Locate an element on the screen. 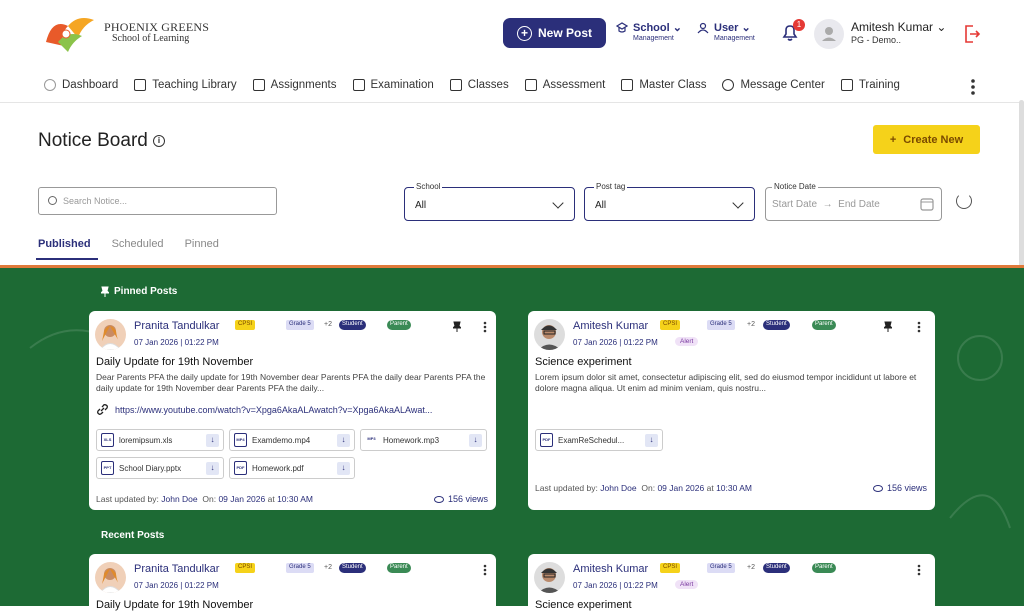  menu-label: Training is located at coordinates (879, 85).